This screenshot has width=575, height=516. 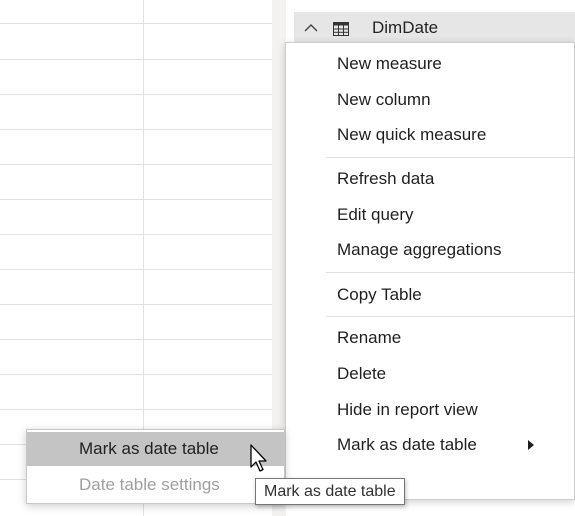 What do you see at coordinates (430, 250) in the screenshot?
I see `menu-item-manage-aggregations: Manage aggregations` at bounding box center [430, 250].